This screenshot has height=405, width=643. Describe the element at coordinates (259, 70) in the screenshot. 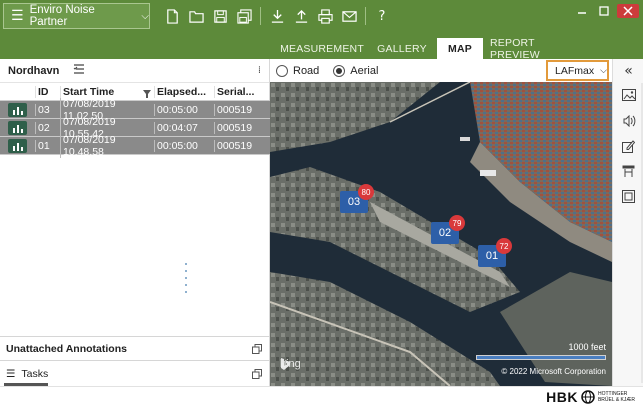

I see `pane-options-icon: ⁞` at that location.